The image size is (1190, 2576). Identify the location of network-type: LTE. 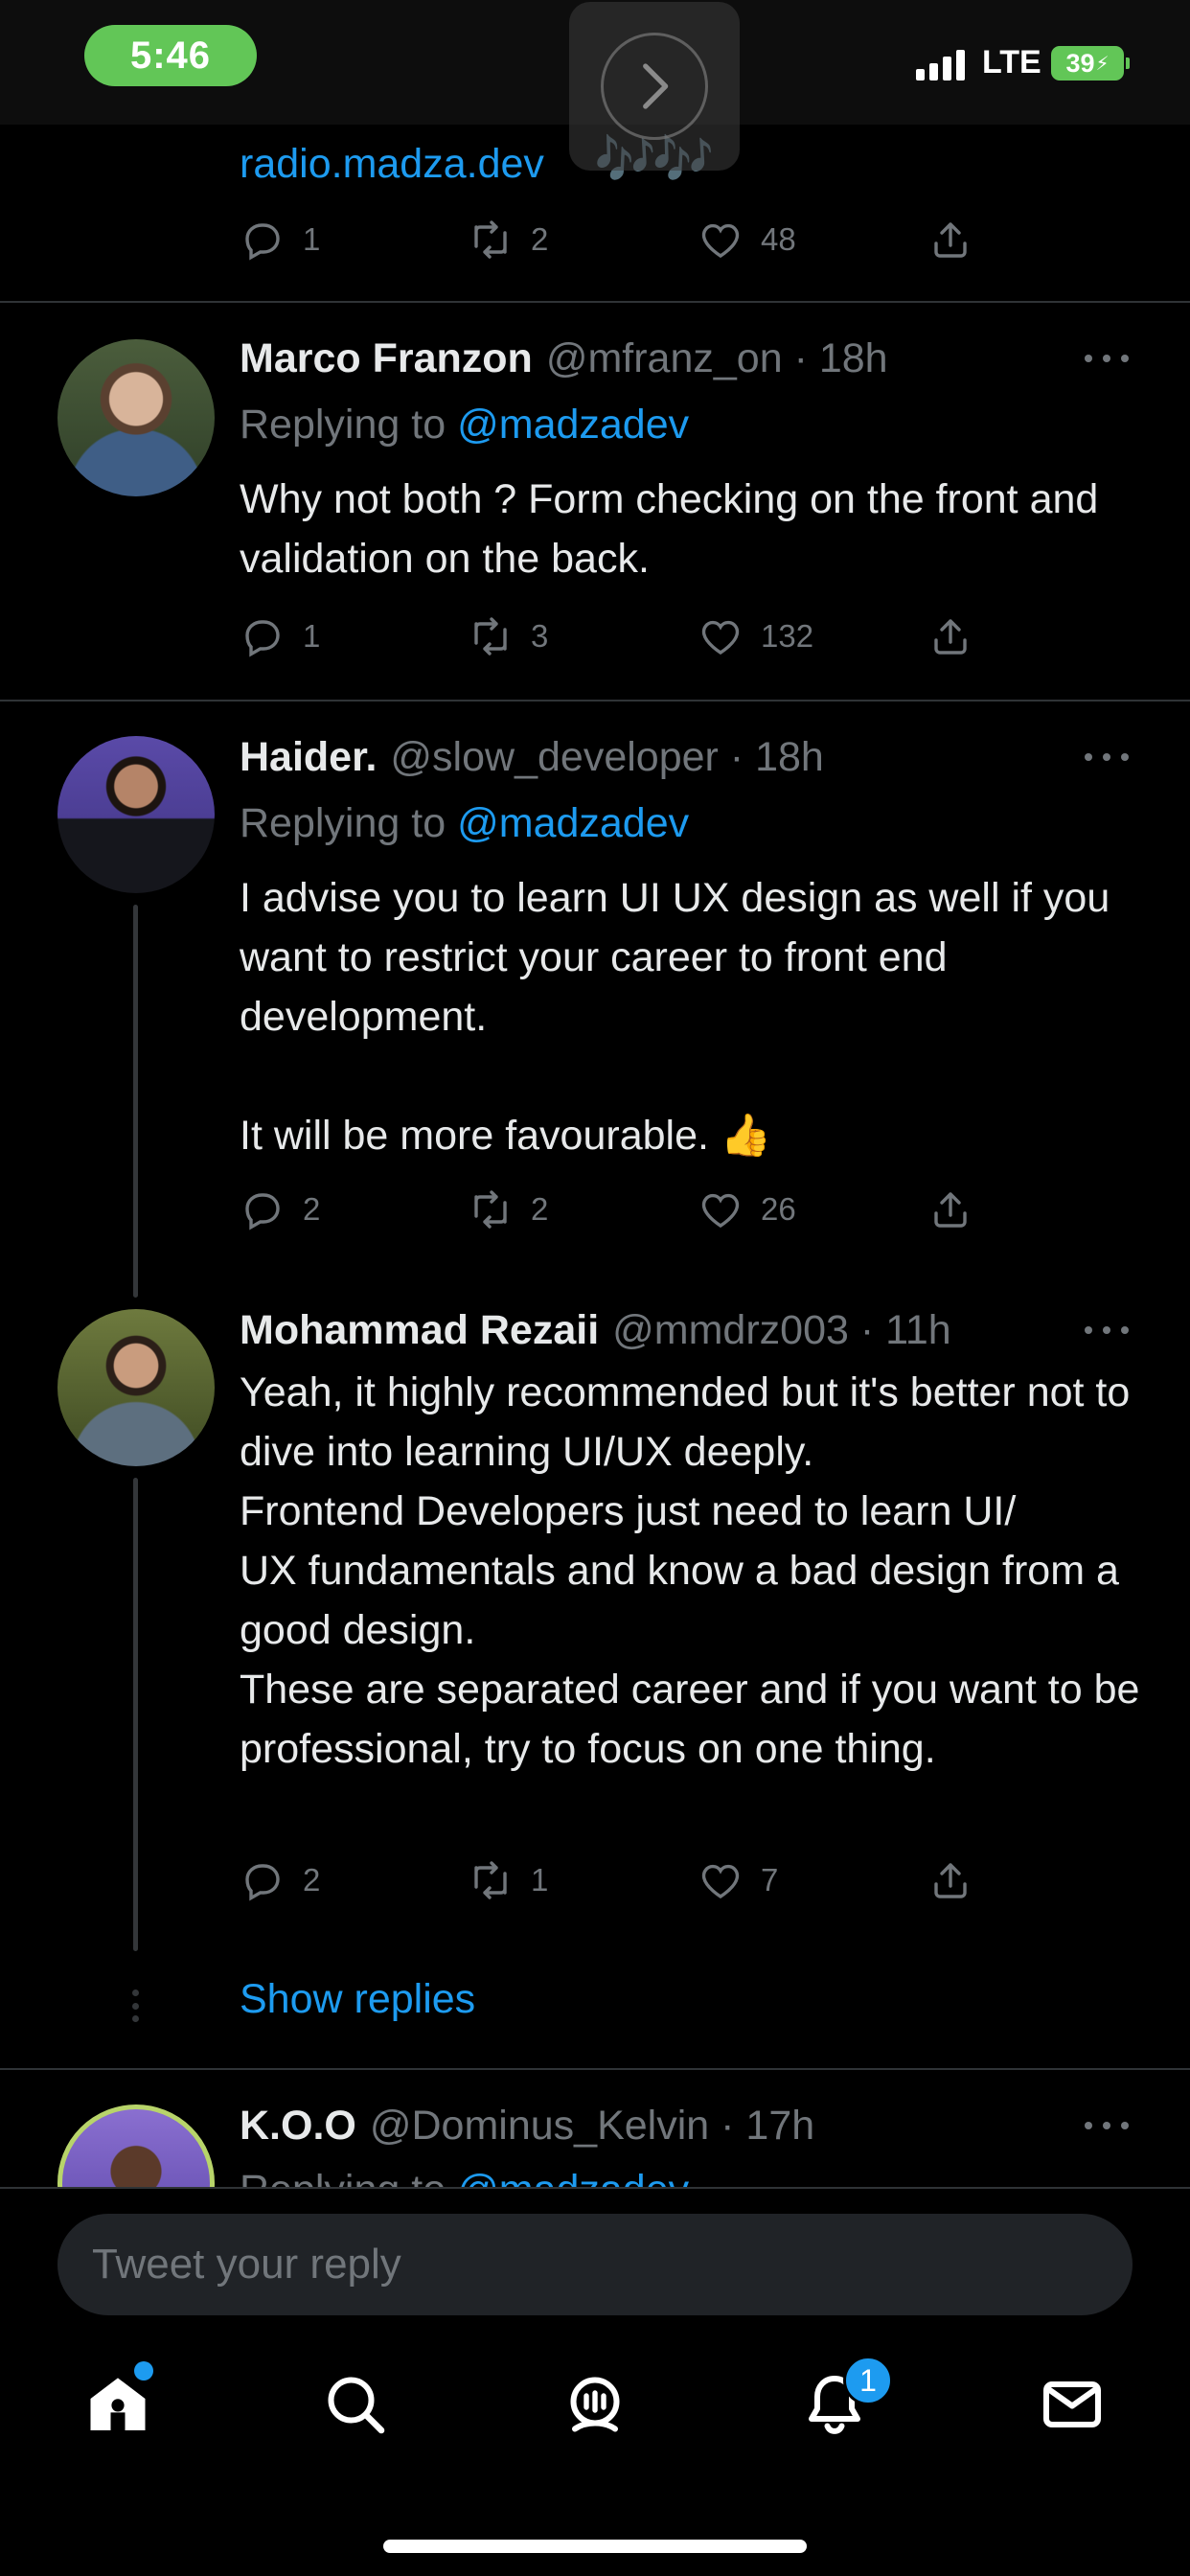
(1012, 62).